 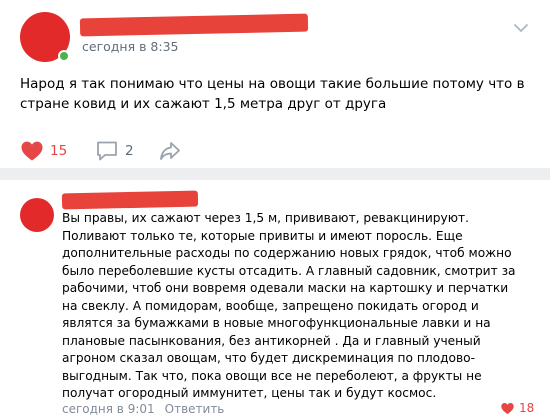 I want to click on comment-like-count: 18, so click(x=527, y=408).